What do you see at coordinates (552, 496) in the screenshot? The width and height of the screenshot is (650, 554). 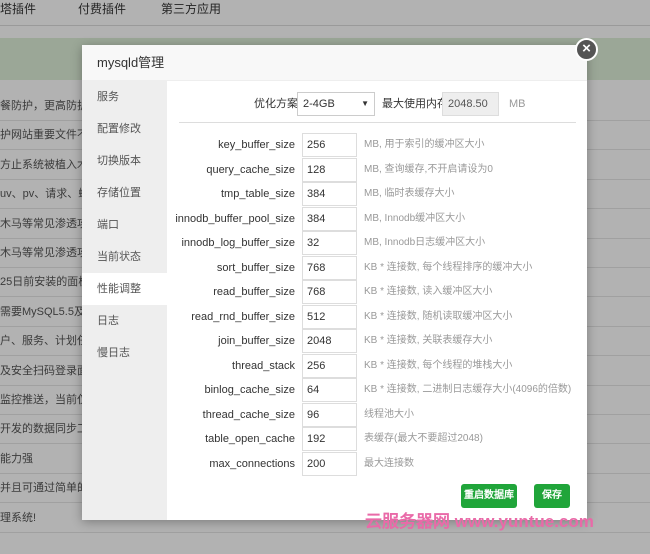 I see `save-button: 保存` at bounding box center [552, 496].